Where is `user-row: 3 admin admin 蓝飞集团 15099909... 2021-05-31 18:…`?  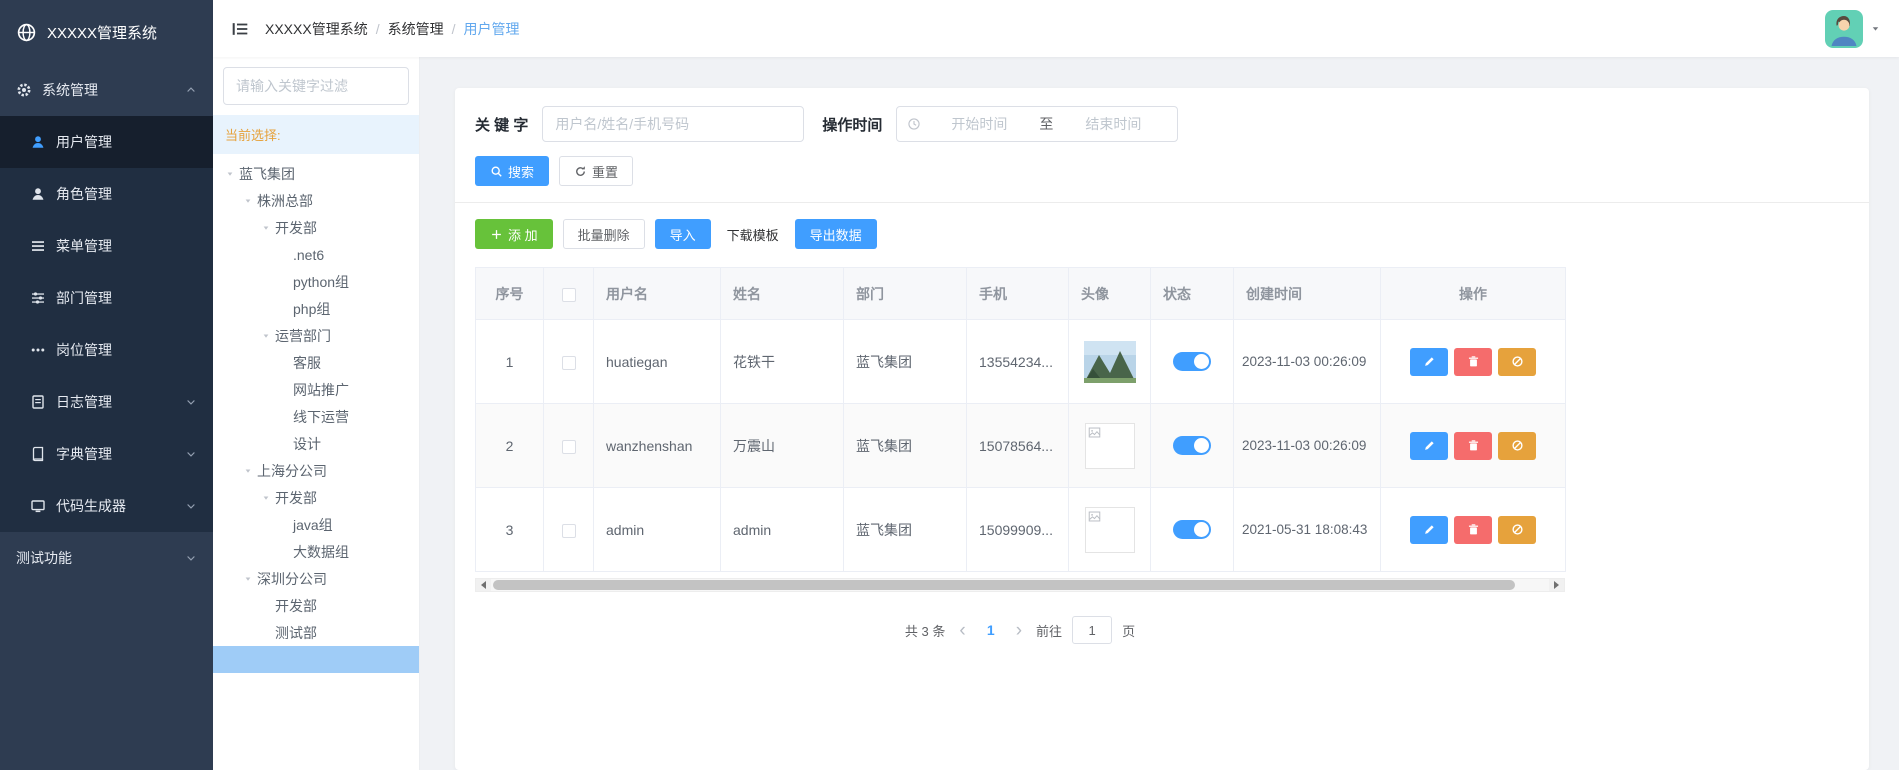
user-row: 3 admin admin 蓝飞集团 15099909... 2021-05-31 18:… is located at coordinates (1020, 529).